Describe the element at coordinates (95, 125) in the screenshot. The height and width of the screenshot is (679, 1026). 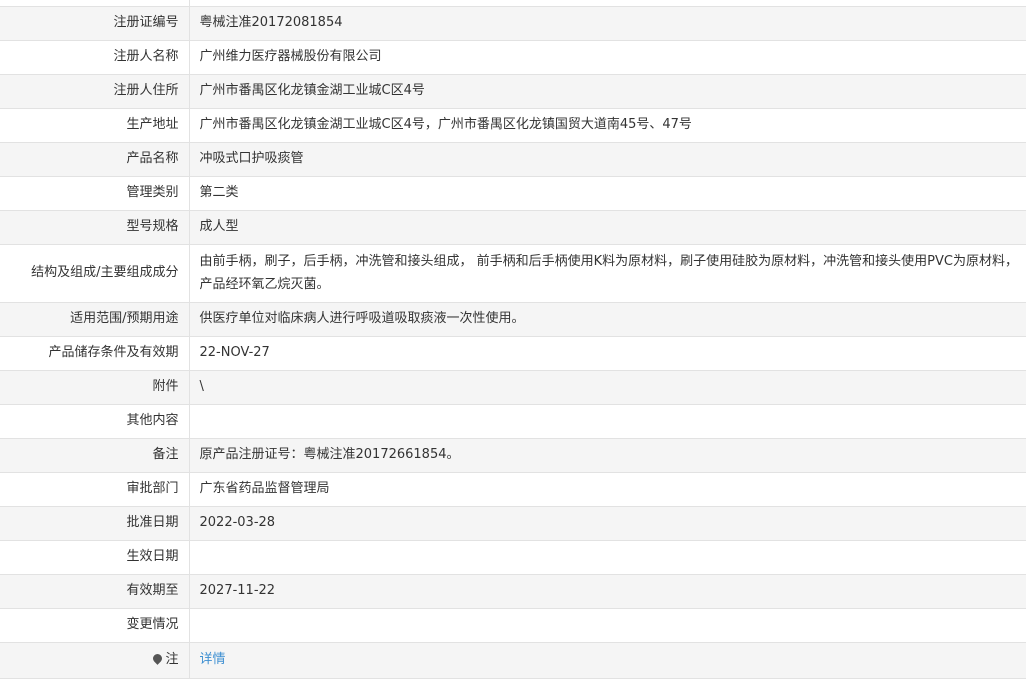
I see `row-label-production-address: 生产地址` at that location.